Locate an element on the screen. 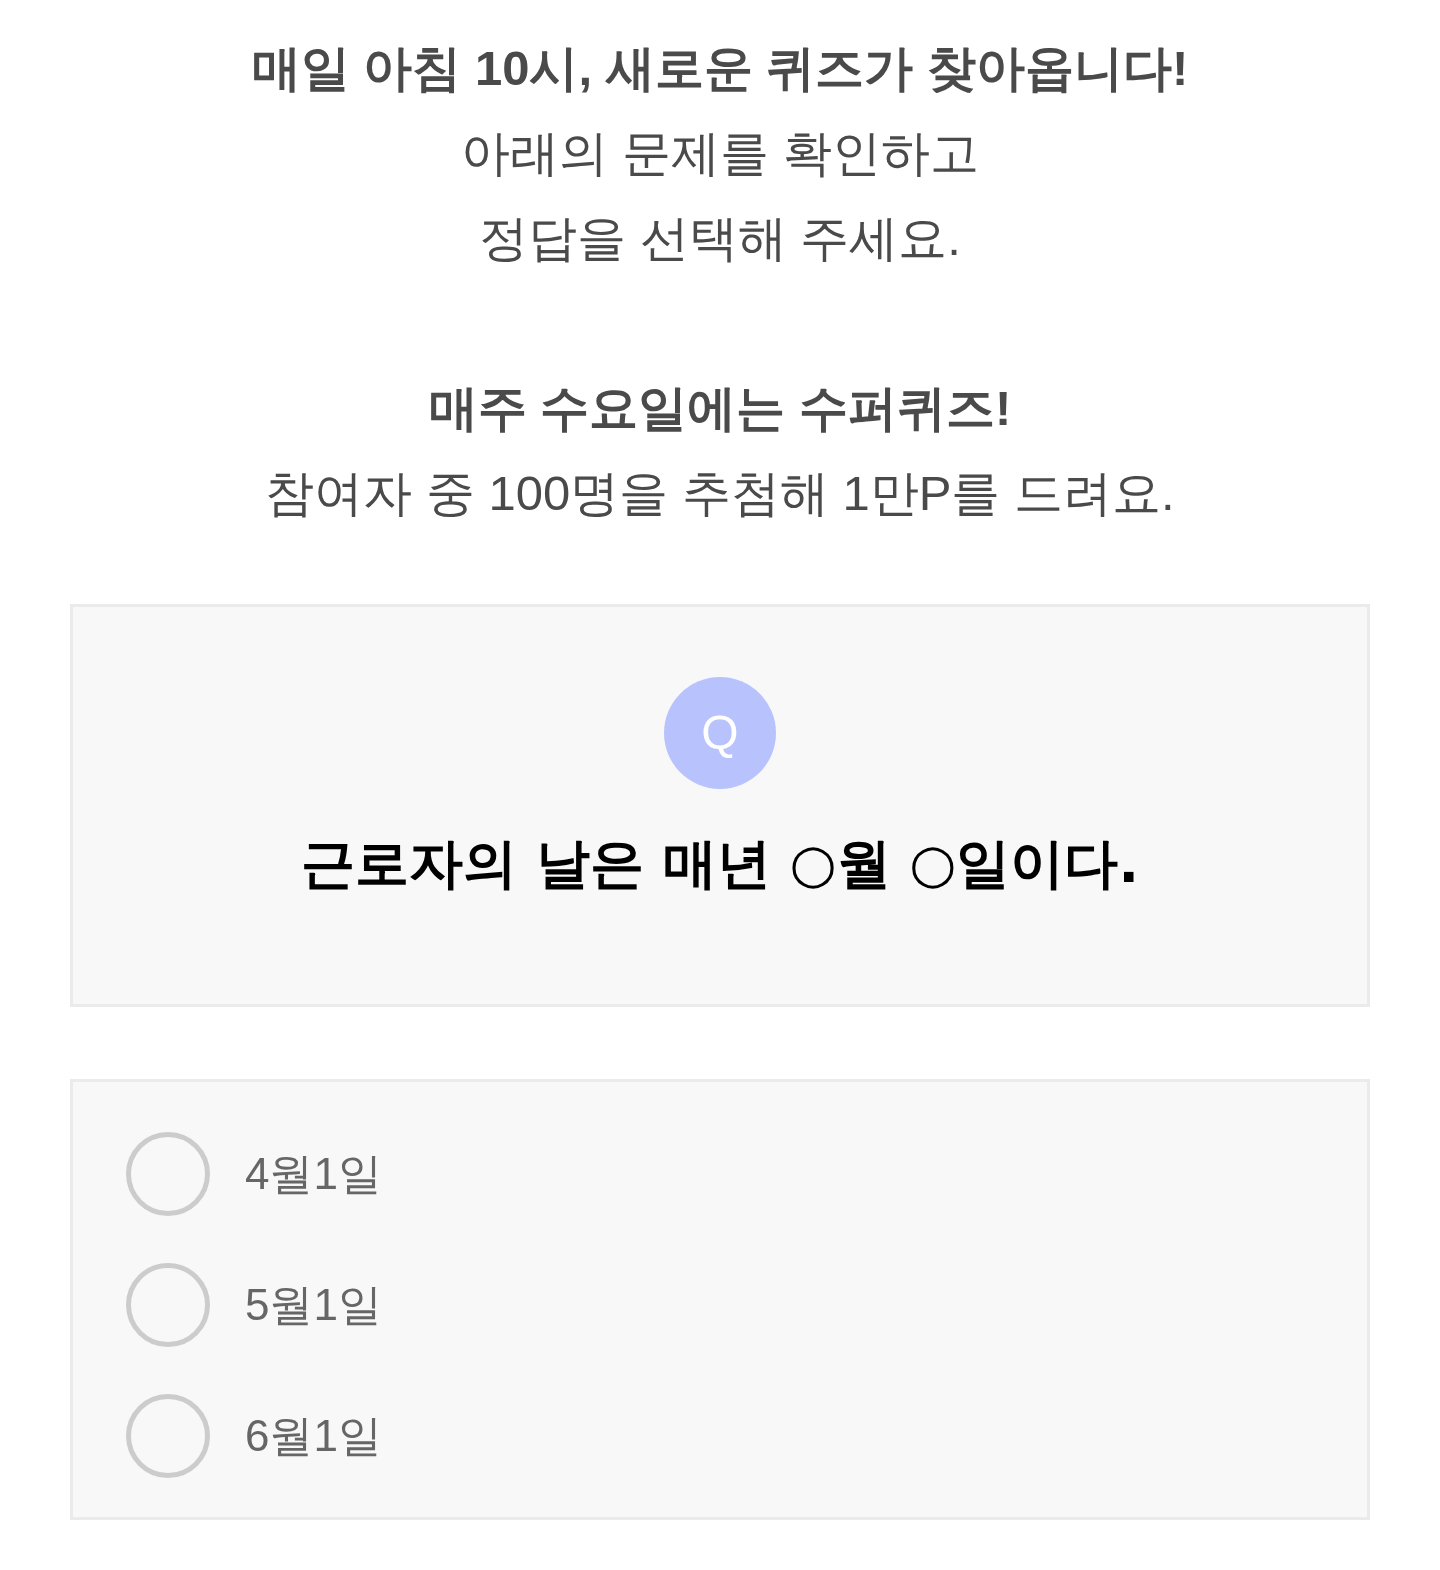 The image size is (1440, 1570). option-label: 6월1일 is located at coordinates (313, 1435).